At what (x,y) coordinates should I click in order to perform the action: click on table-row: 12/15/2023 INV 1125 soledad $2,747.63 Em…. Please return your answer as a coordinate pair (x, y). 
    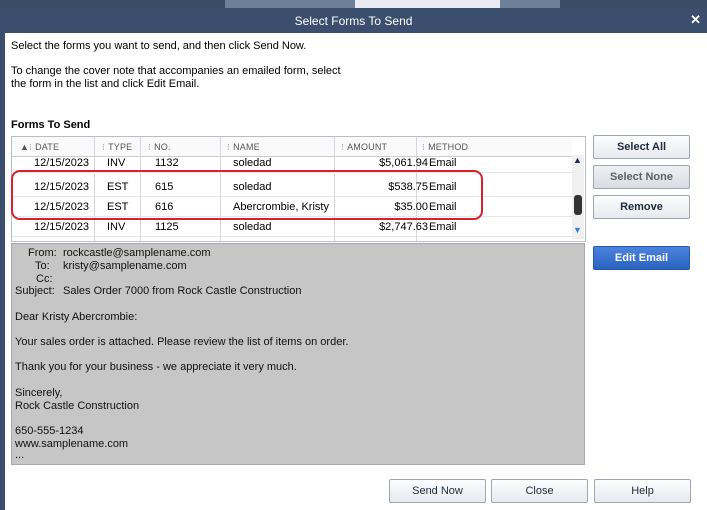
    Looking at the image, I should click on (292, 227).